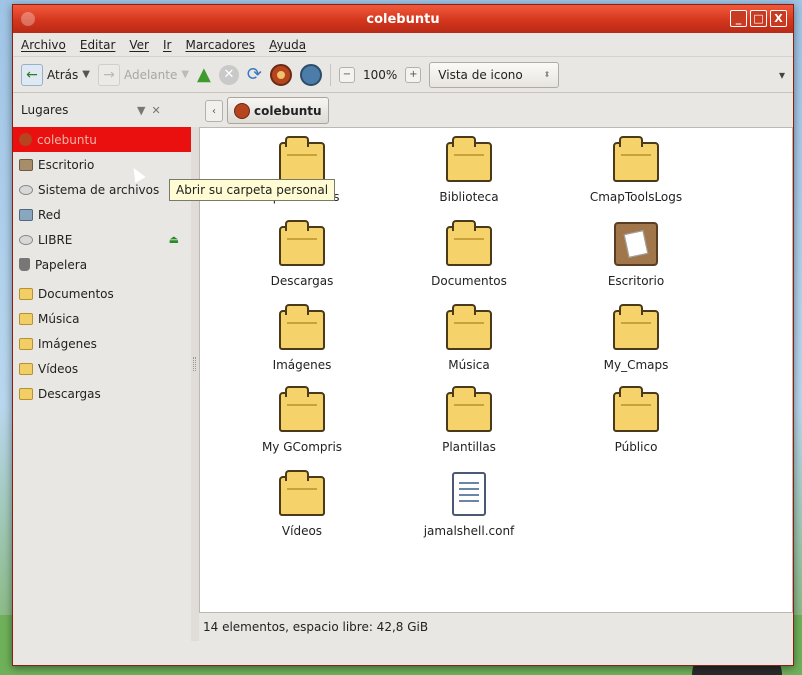 The height and width of the screenshot is (675, 802). I want to click on file-item: jamalshell.conf, so click(469, 505).